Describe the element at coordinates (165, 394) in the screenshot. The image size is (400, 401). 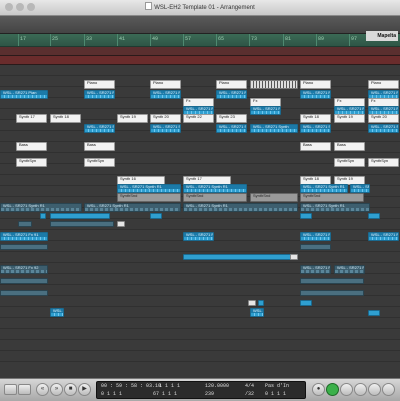
I see `locator-right: 67 1 1 1` at that location.